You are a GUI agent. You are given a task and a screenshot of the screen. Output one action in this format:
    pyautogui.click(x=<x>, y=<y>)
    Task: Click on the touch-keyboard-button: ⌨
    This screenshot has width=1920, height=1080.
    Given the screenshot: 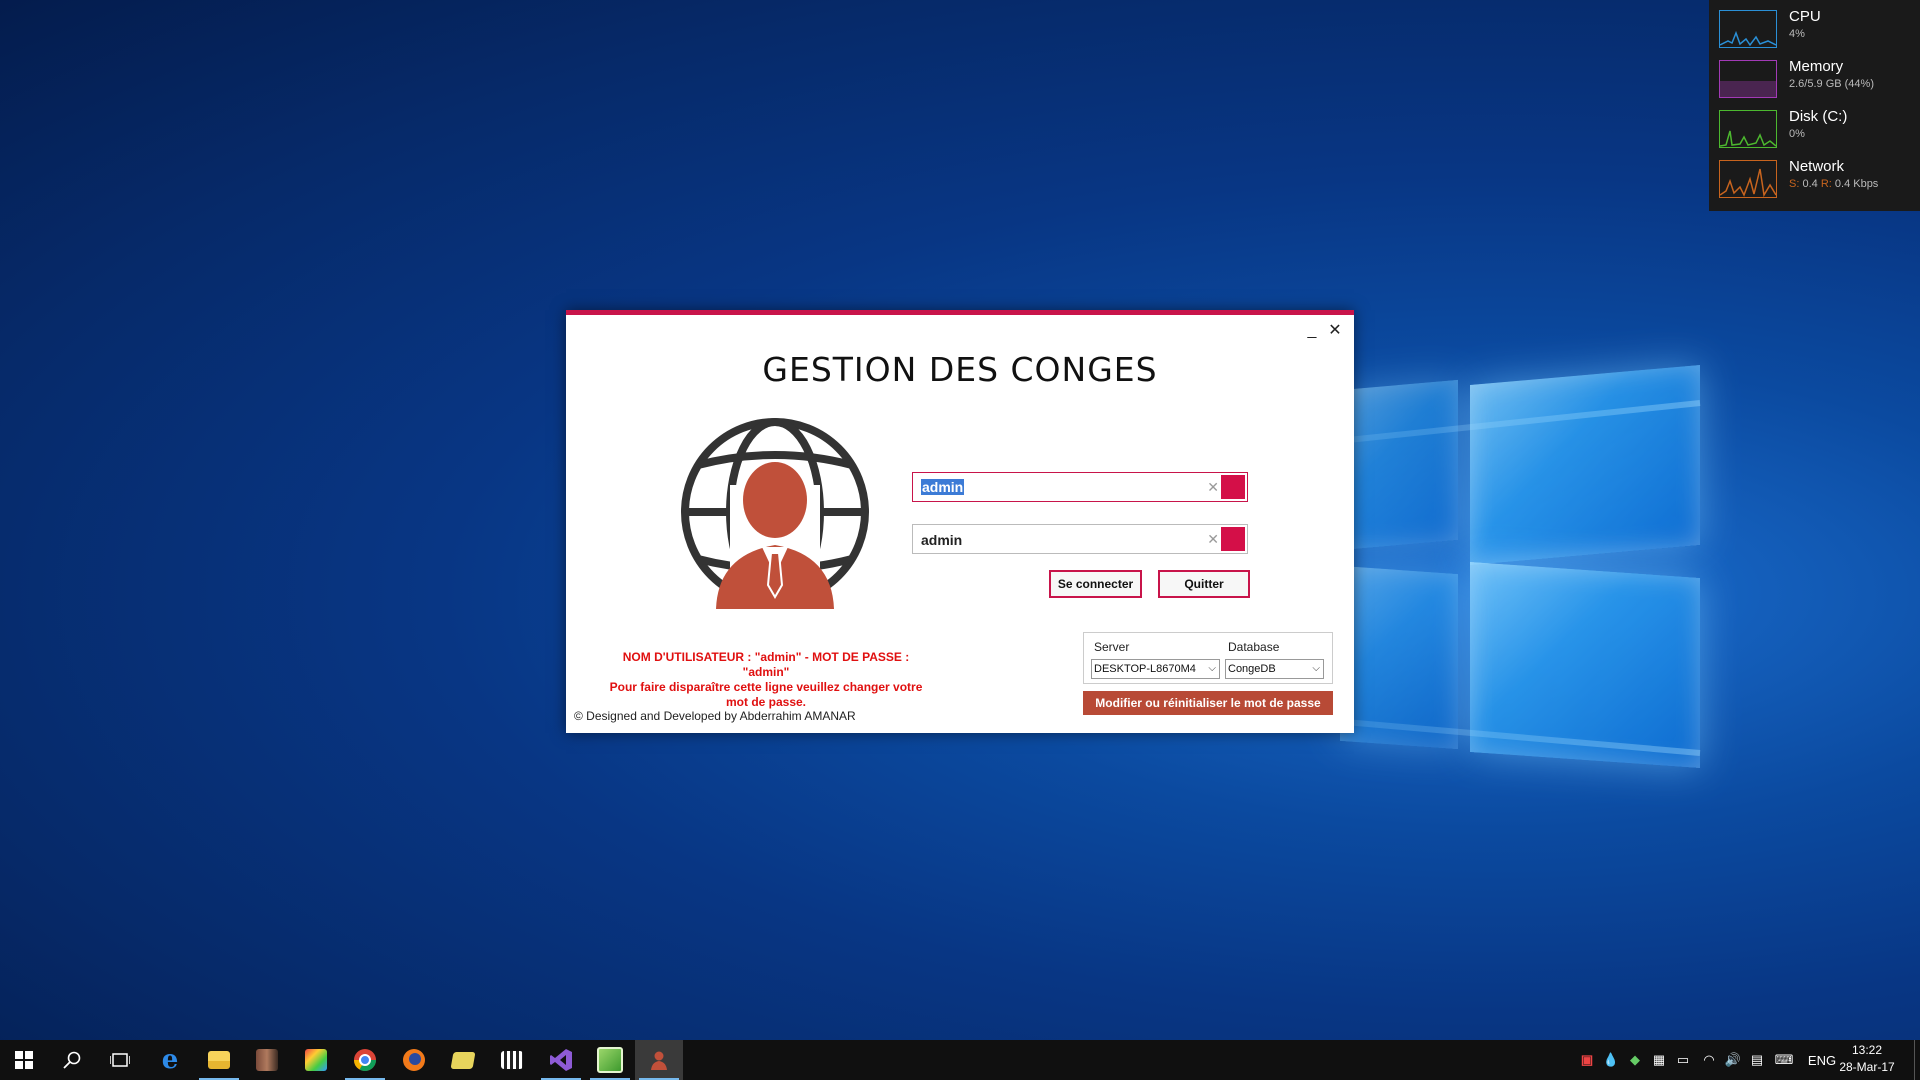 What is the action you would take?
    pyautogui.click(x=1784, y=1060)
    